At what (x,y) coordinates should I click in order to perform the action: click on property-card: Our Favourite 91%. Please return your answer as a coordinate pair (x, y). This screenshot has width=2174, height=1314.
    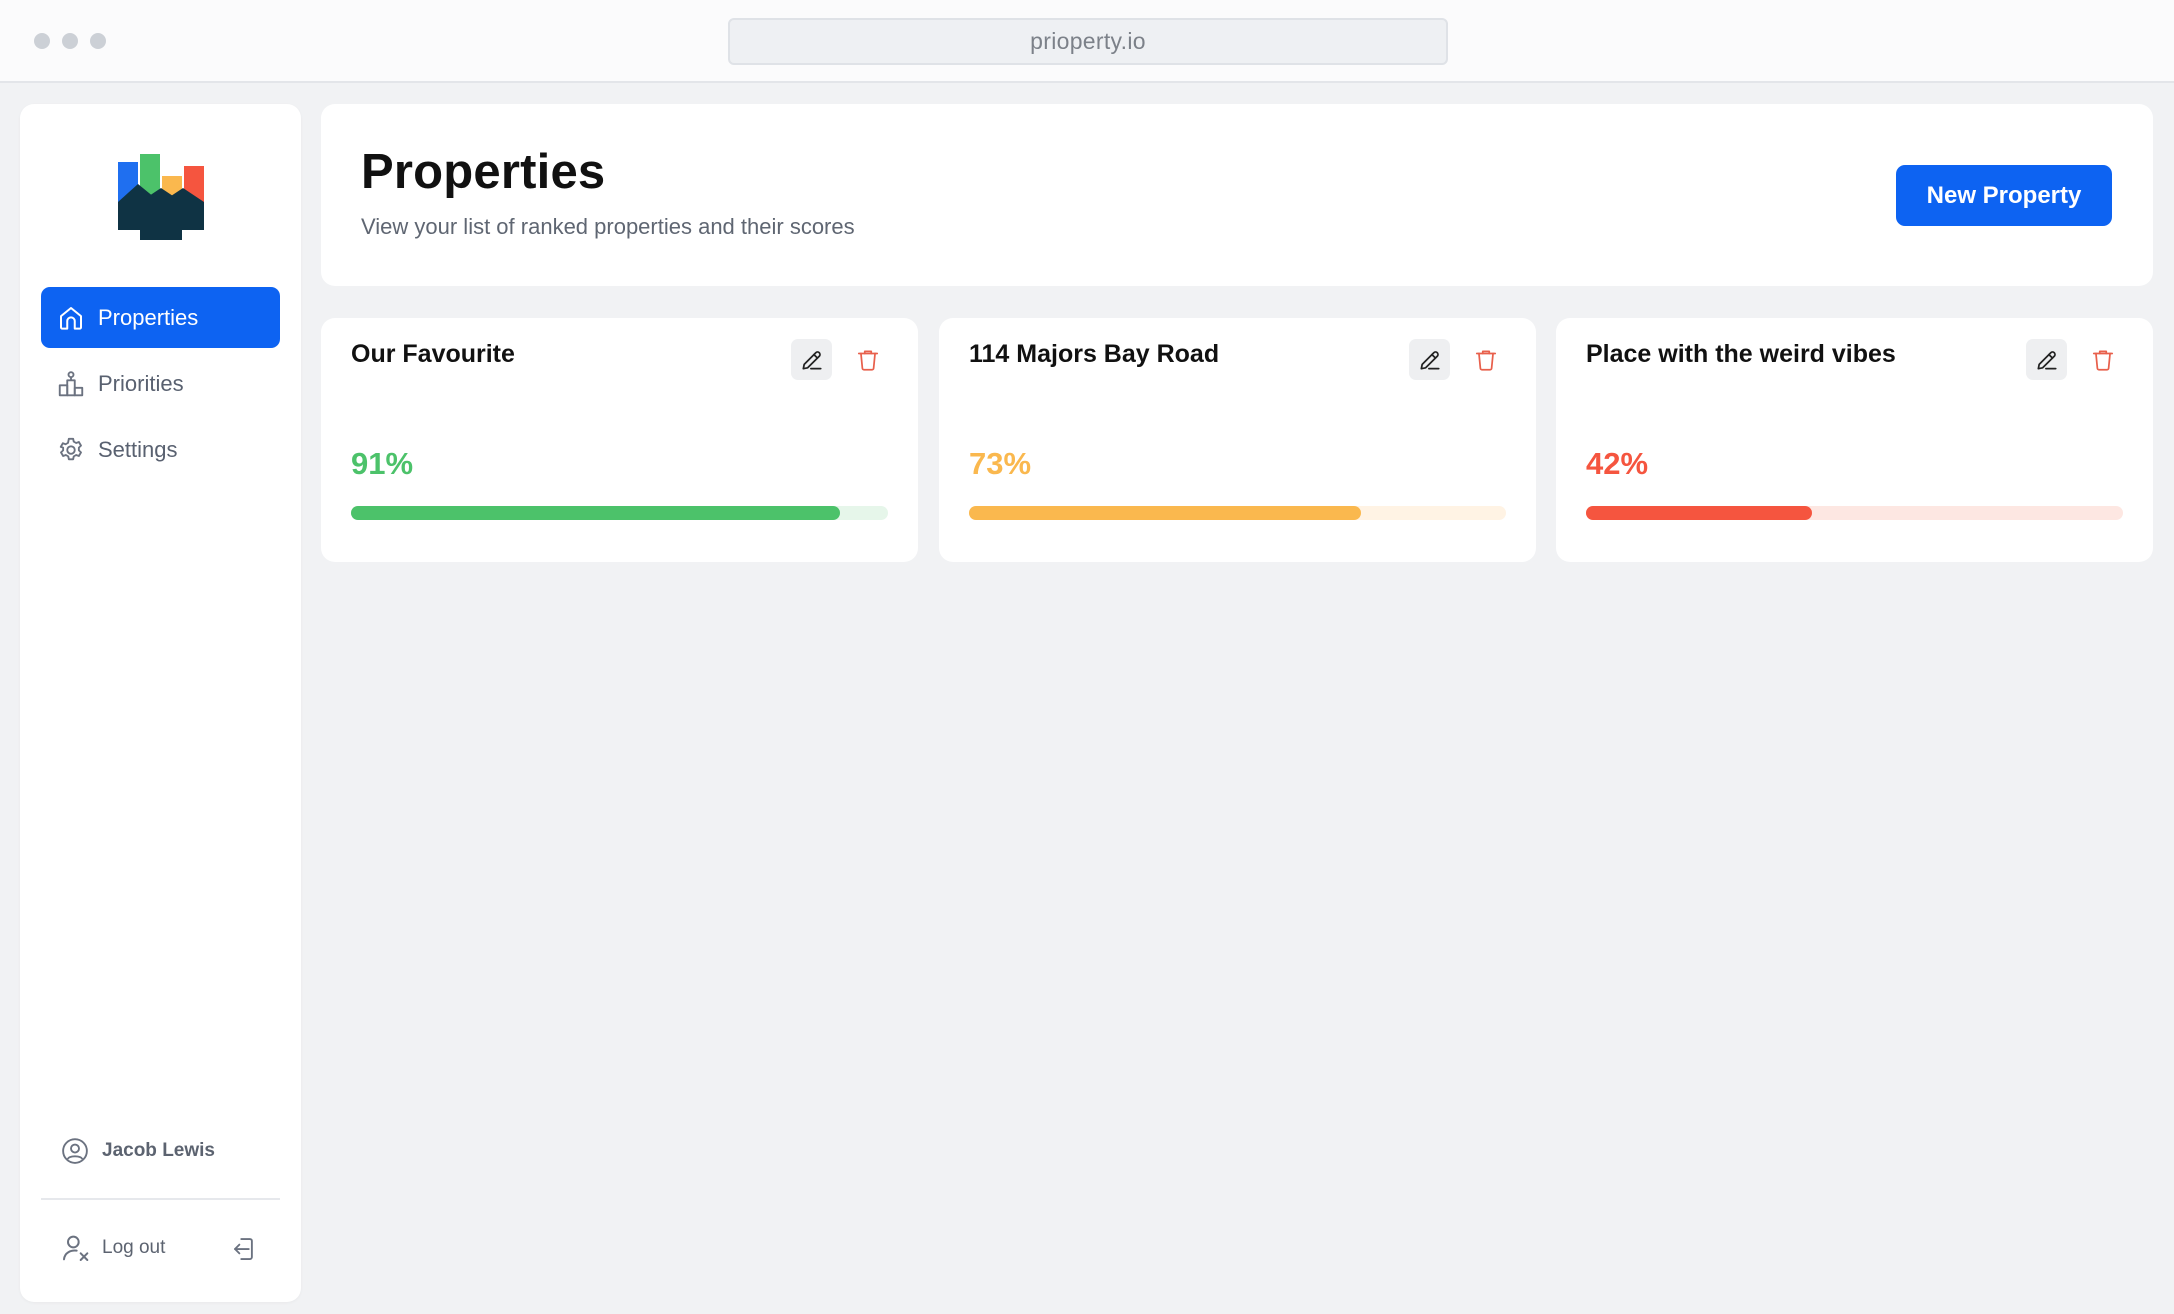
    Looking at the image, I should click on (619, 440).